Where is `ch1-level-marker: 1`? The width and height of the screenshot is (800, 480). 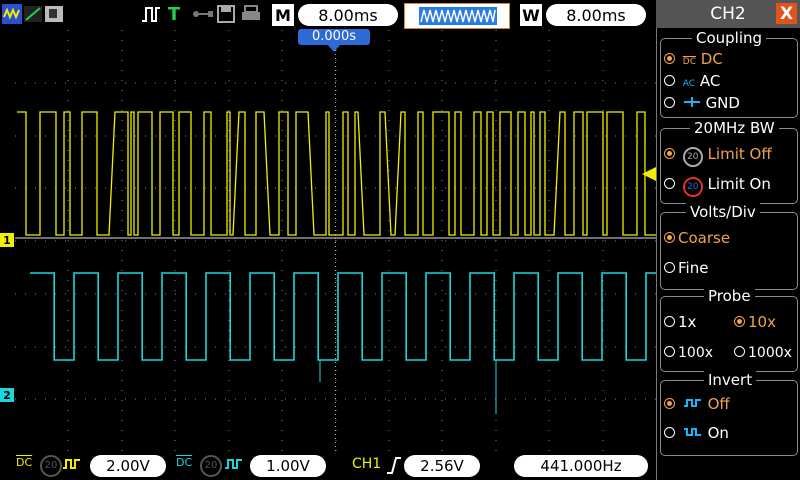
ch1-level-marker: 1 is located at coordinates (7, 240).